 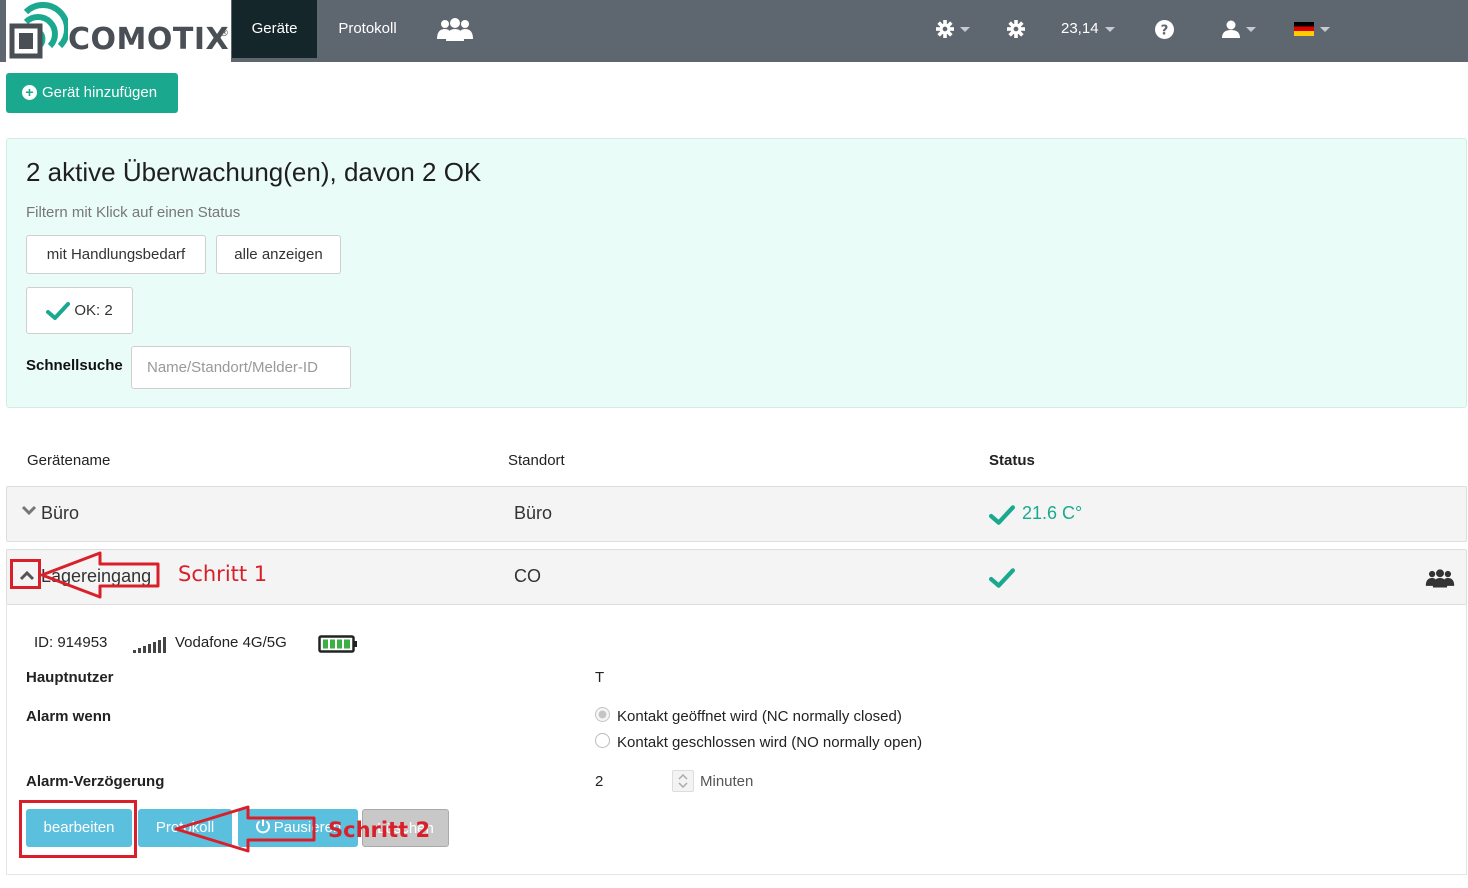 What do you see at coordinates (223, 574) in the screenshot?
I see `step1-annotation: Schritt 1` at bounding box center [223, 574].